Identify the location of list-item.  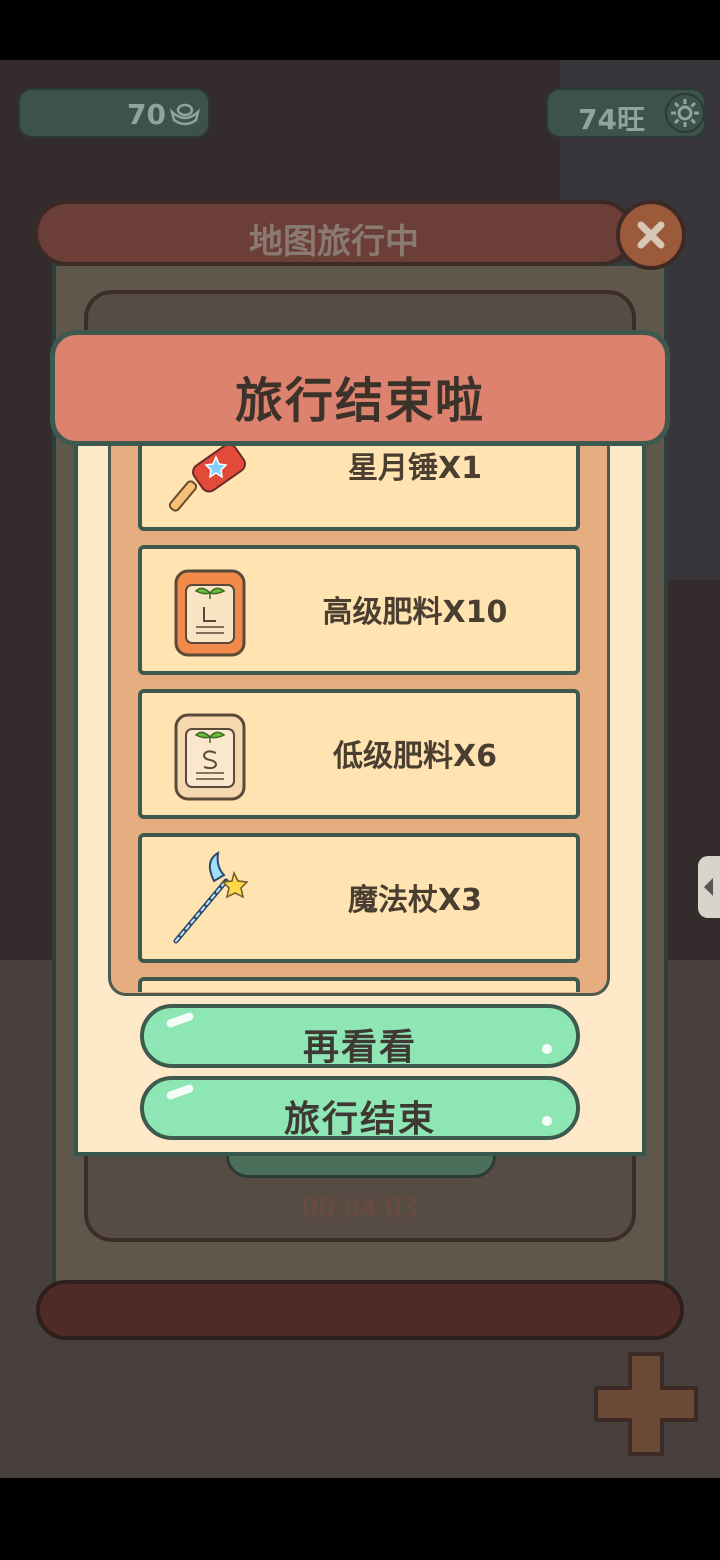
(359, 984).